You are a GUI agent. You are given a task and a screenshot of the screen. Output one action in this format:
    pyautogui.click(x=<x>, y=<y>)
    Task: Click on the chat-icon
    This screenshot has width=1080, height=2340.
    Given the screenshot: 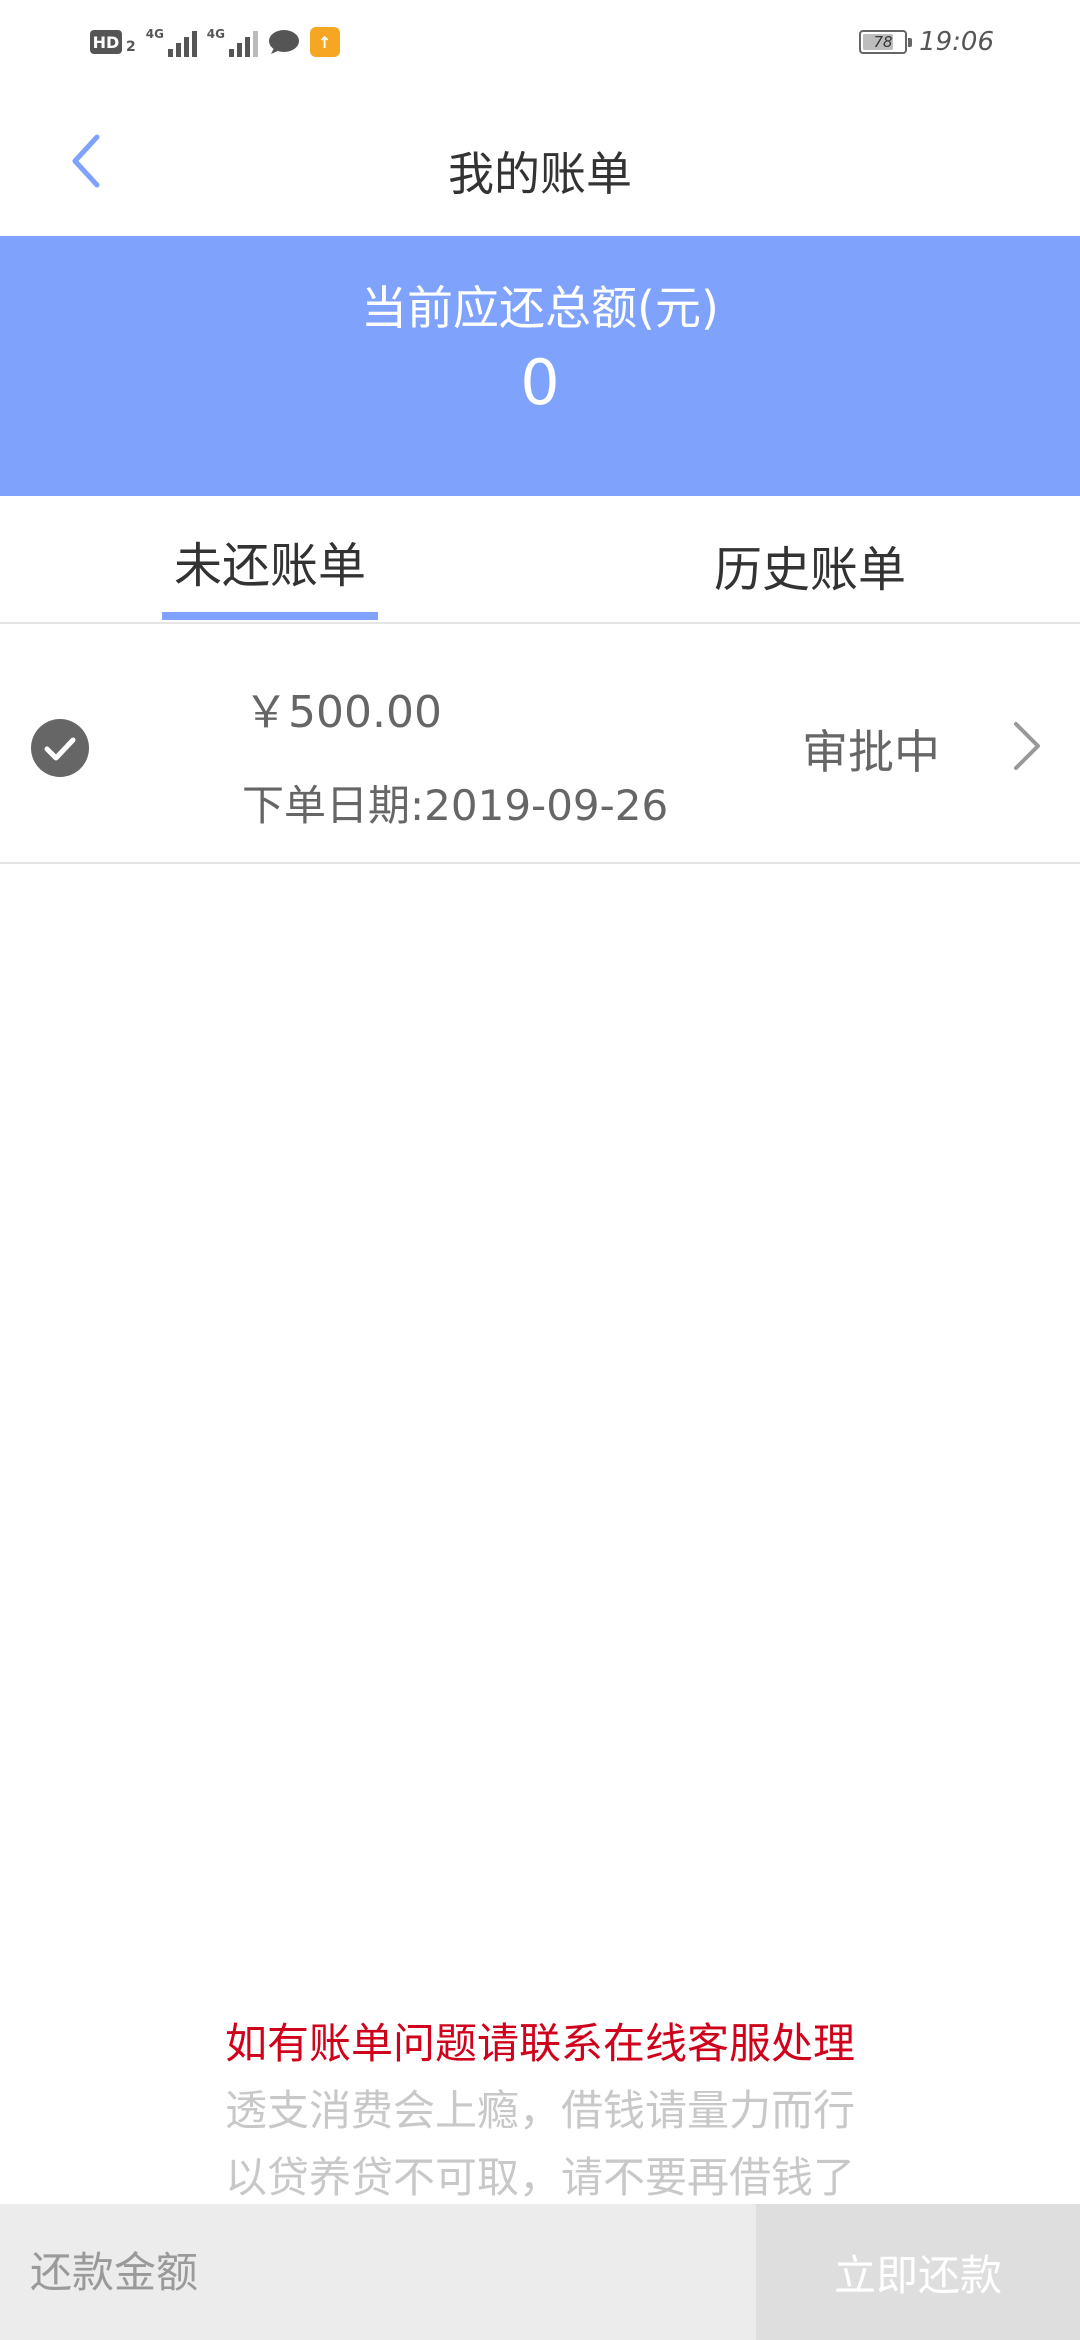 What is the action you would take?
    pyautogui.click(x=283, y=42)
    